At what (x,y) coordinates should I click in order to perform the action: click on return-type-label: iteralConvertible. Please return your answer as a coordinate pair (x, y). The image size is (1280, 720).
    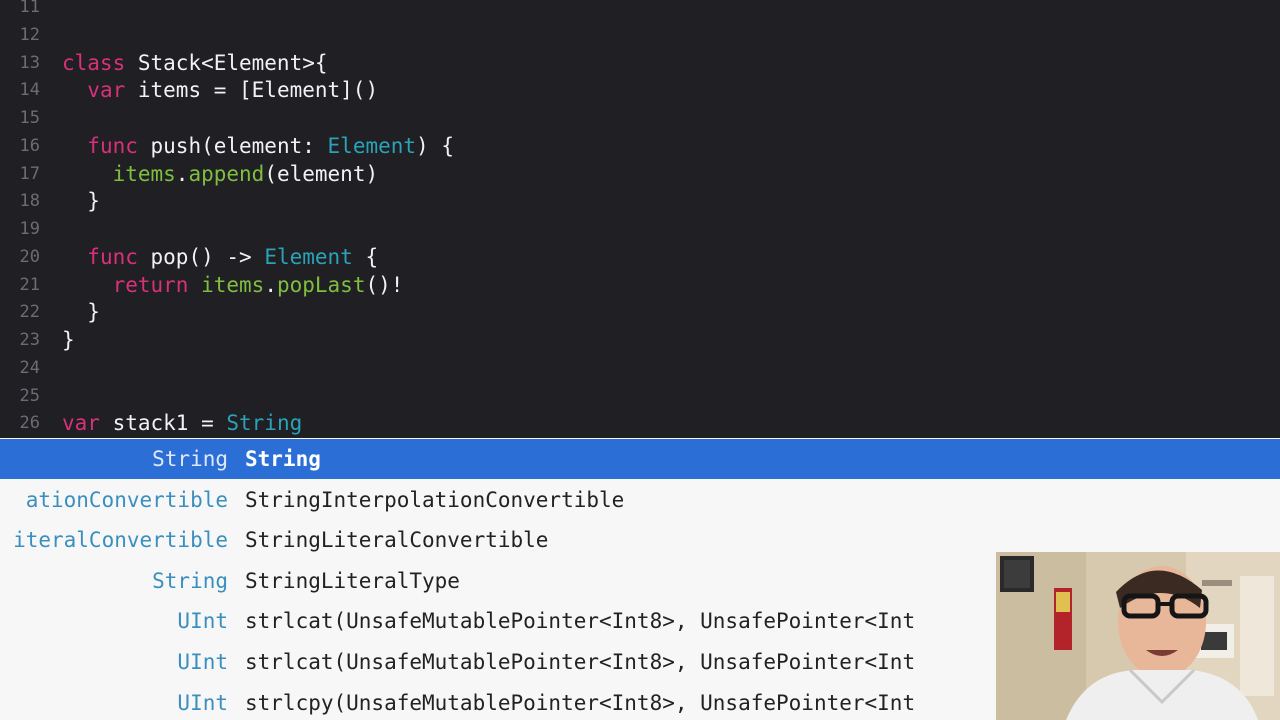
    Looking at the image, I should click on (120, 540).